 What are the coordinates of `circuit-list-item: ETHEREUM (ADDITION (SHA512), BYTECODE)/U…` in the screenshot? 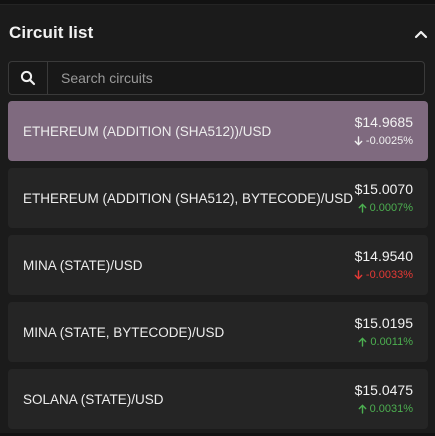 It's located at (218, 198).